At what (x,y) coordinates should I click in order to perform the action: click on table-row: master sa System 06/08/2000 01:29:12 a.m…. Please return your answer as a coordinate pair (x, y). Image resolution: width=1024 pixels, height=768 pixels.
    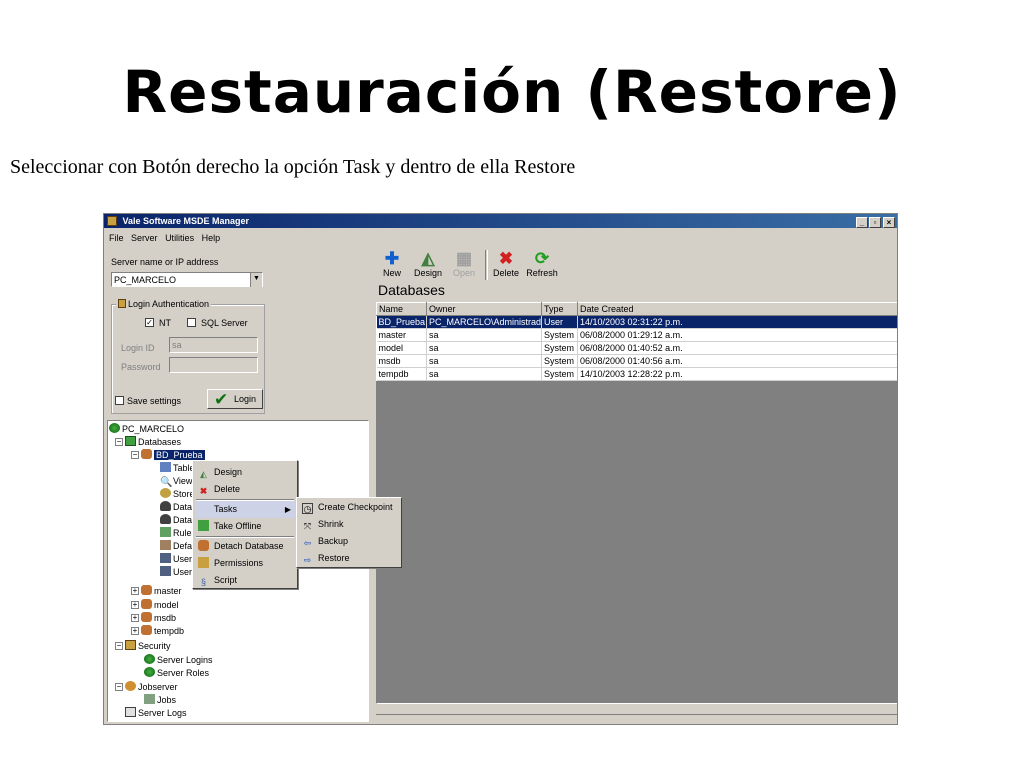
    Looking at the image, I should click on (636, 335).